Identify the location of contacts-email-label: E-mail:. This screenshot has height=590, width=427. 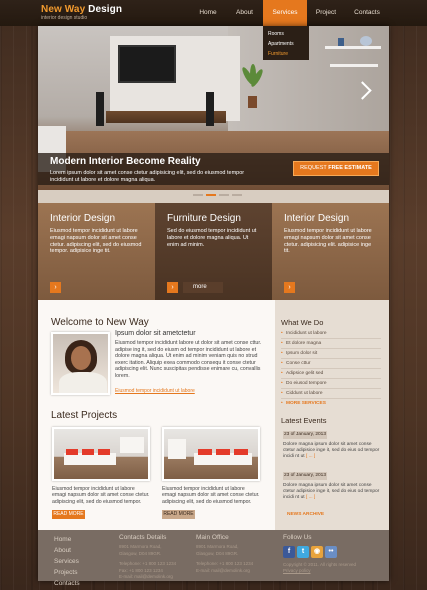
(126, 576).